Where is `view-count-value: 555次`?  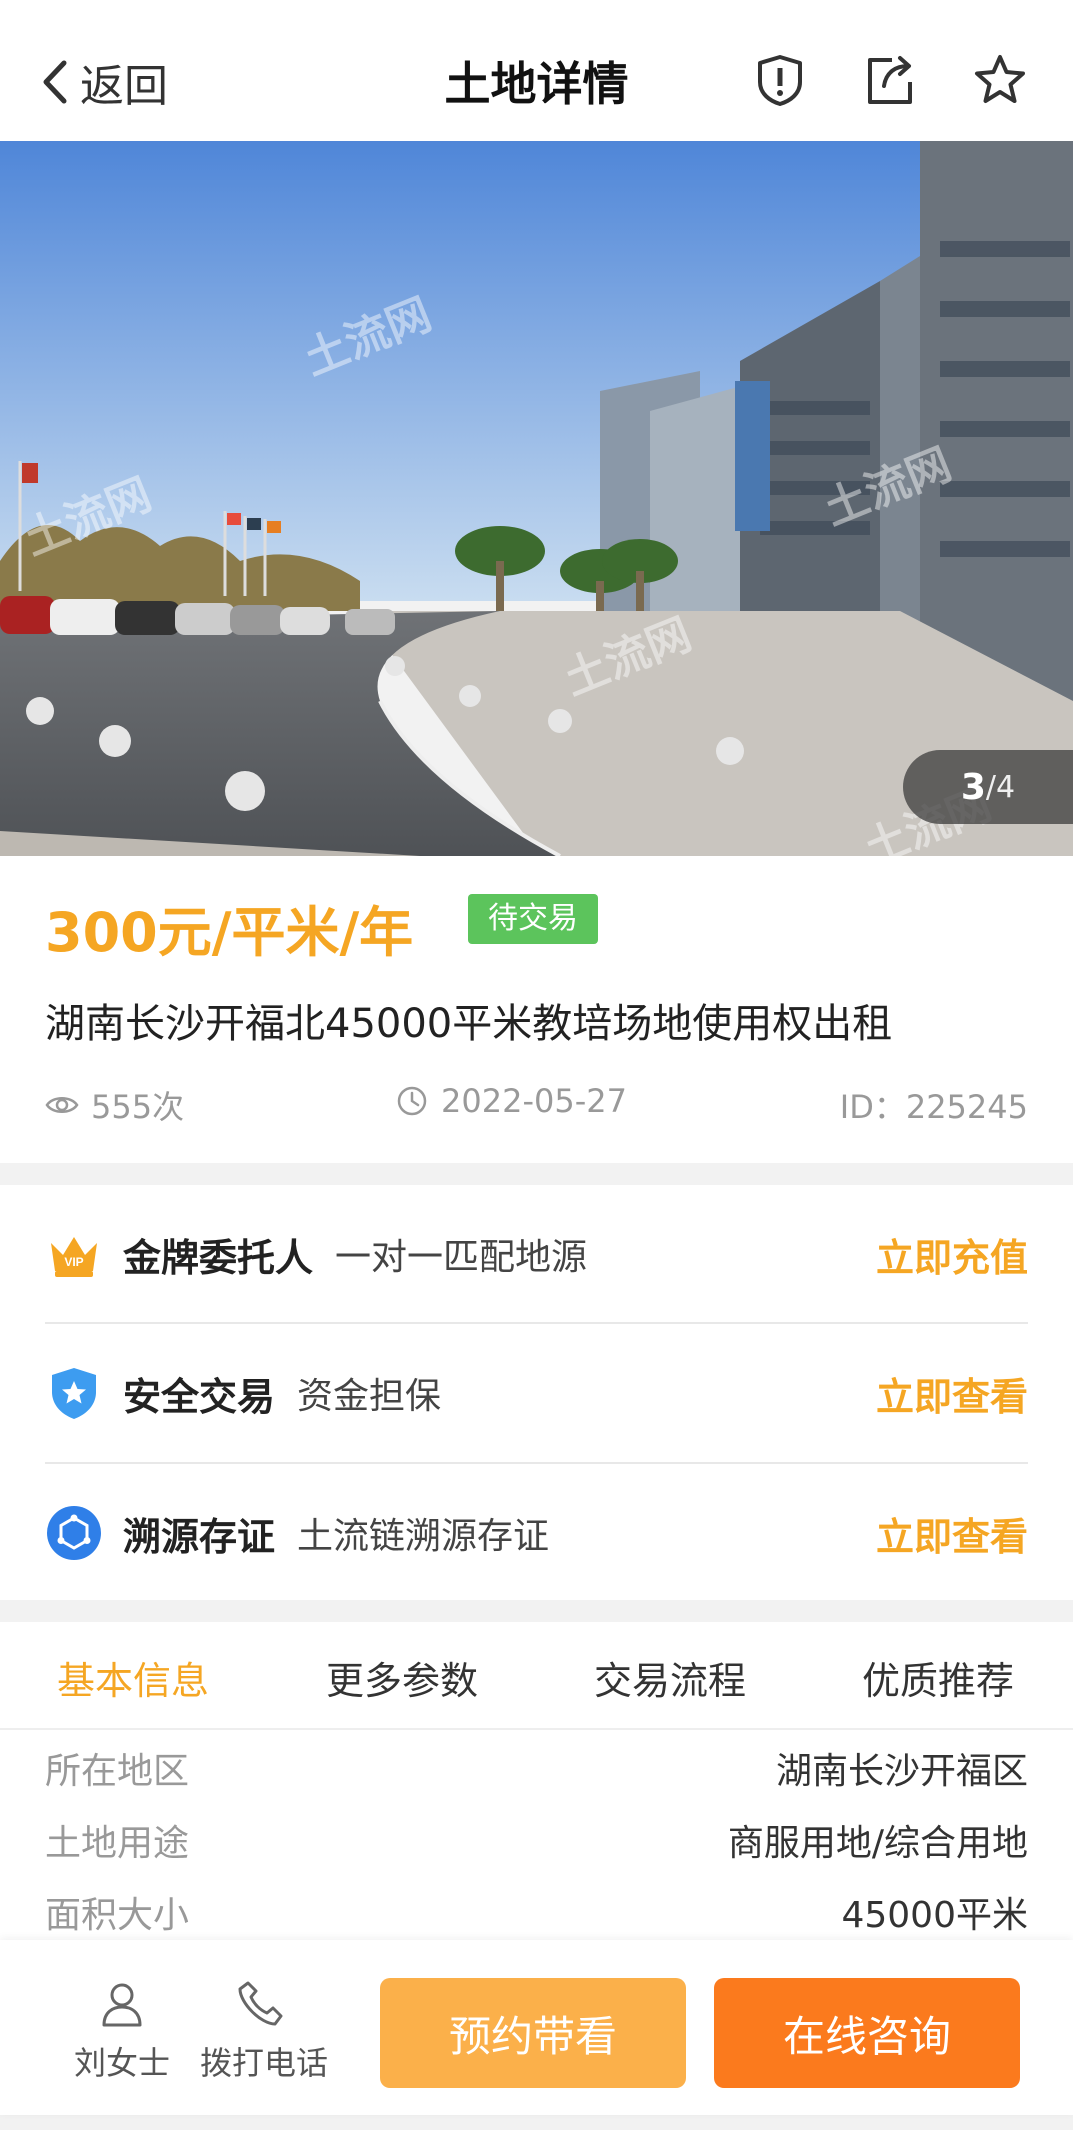
view-count-value: 555次 is located at coordinates (138, 1107).